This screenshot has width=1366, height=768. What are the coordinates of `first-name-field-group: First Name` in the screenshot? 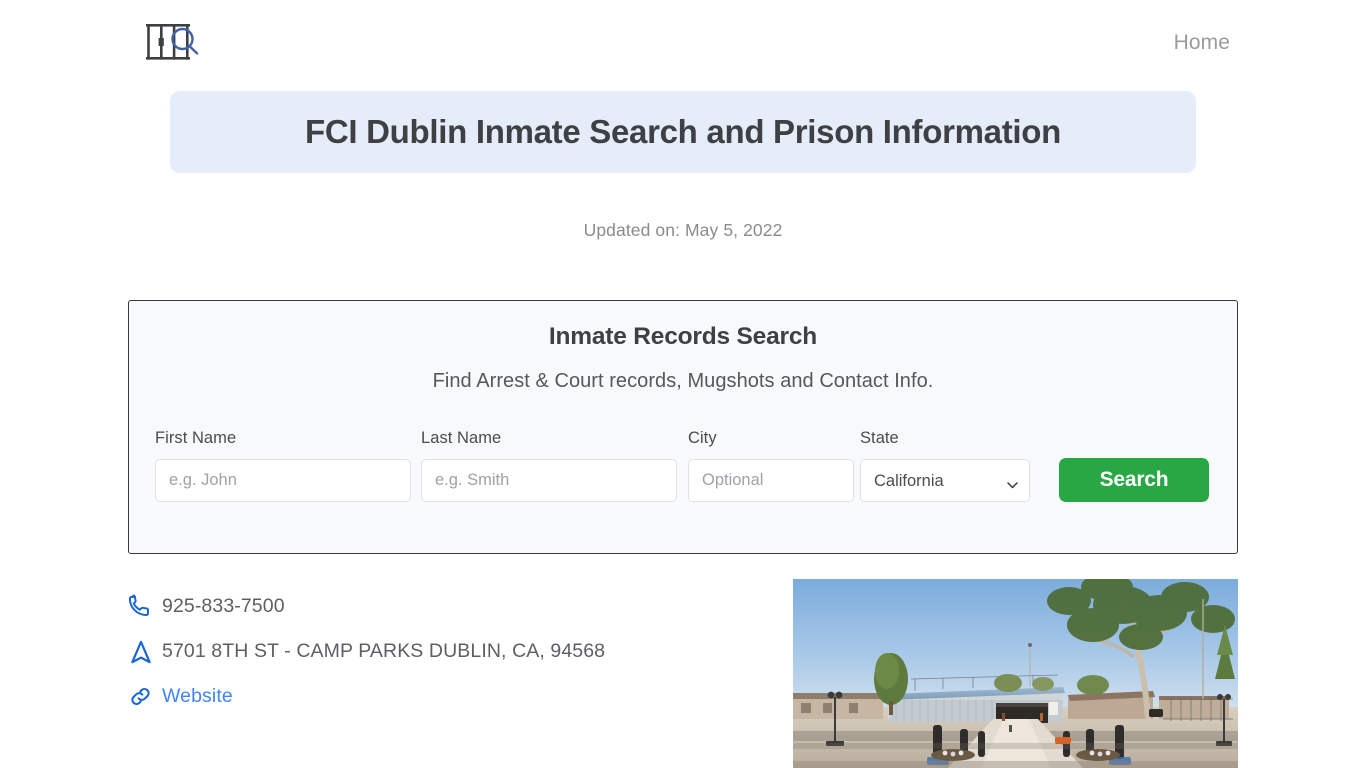 It's located at (283, 465).